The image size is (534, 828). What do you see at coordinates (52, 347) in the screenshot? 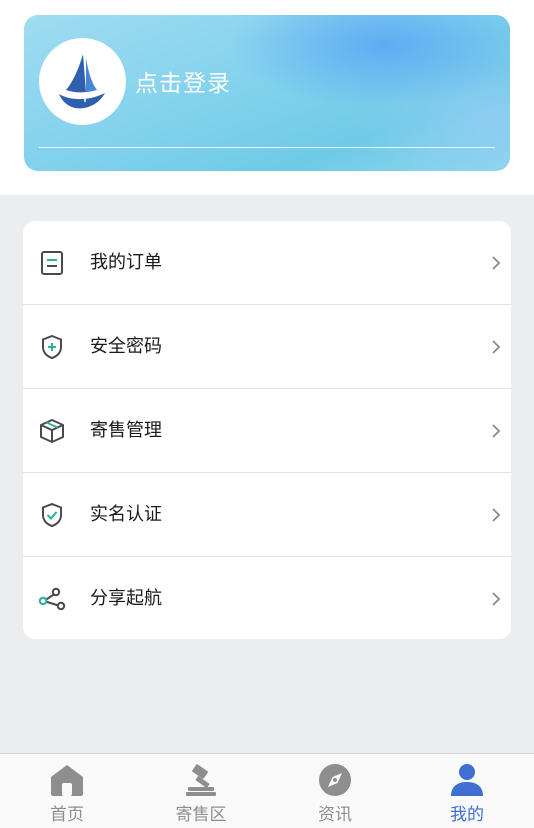
I see `shield-plus-icon` at bounding box center [52, 347].